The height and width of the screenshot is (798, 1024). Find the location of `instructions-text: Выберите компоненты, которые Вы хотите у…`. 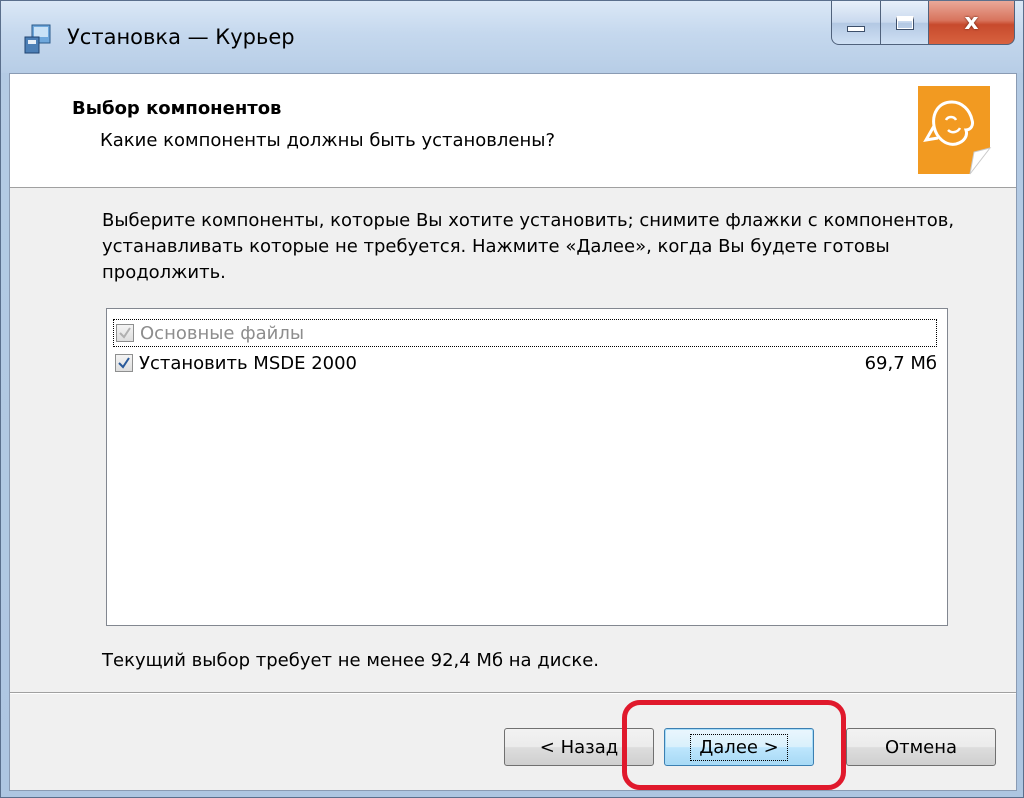

instructions-text: Выберите компоненты, которые Вы хотите у… is located at coordinates (528, 246).